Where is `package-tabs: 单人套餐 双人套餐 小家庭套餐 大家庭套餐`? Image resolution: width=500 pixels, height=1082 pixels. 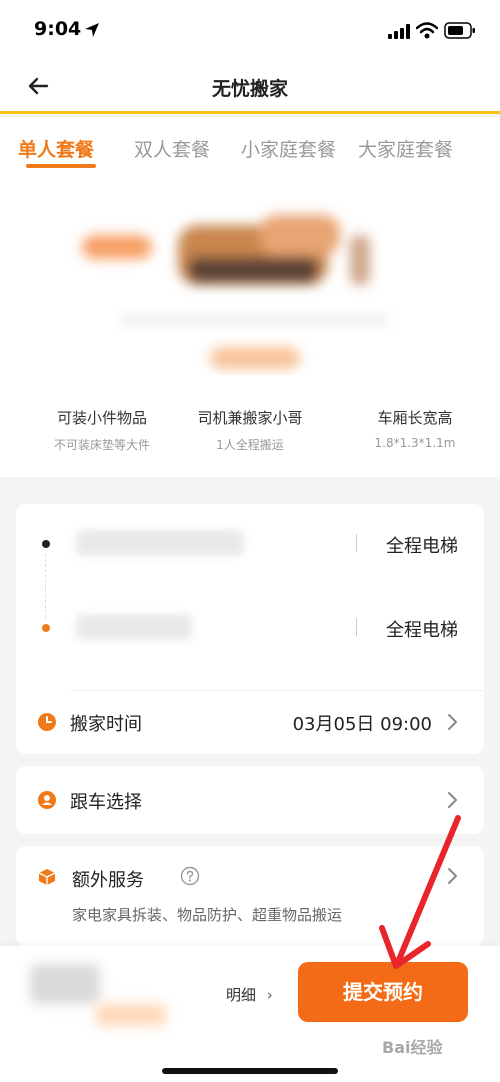
package-tabs: 单人套餐 双人套餐 小家庭套餐 大家庭套餐 is located at coordinates (250, 147).